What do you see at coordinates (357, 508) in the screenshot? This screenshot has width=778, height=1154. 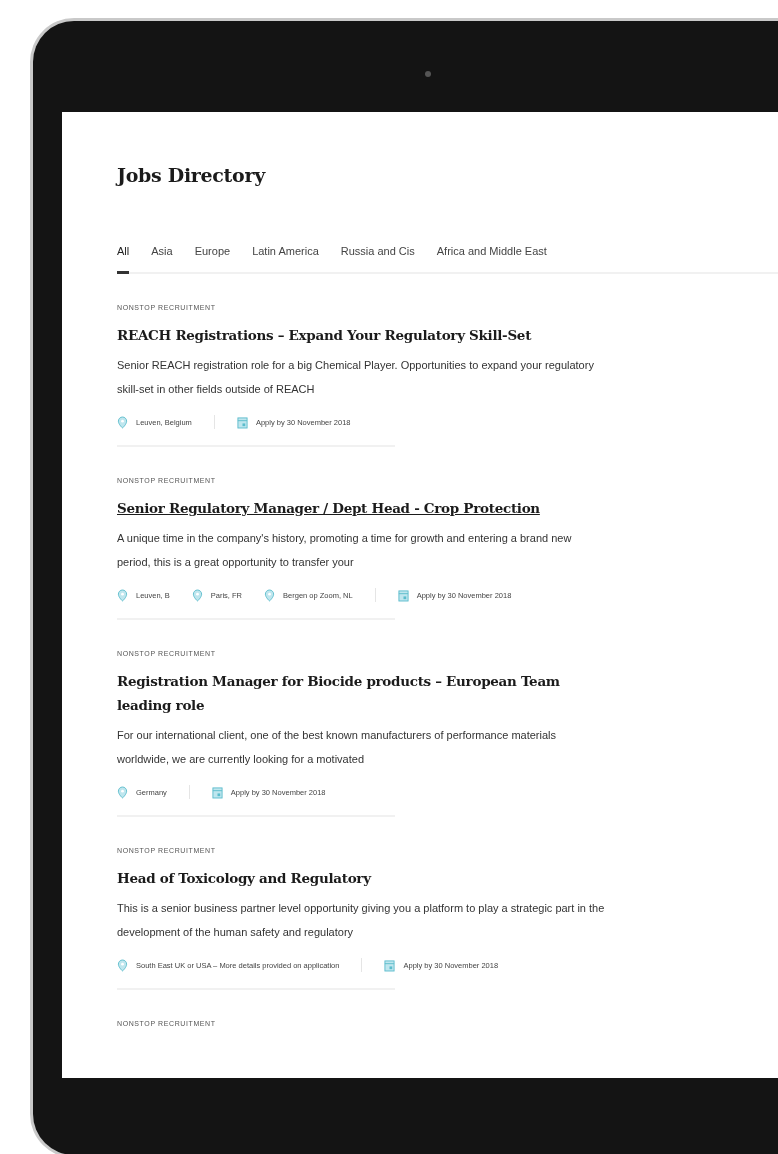 I see `job-title-link: Senior Regulatory Manager / Dept Head - Crop Protection` at bounding box center [357, 508].